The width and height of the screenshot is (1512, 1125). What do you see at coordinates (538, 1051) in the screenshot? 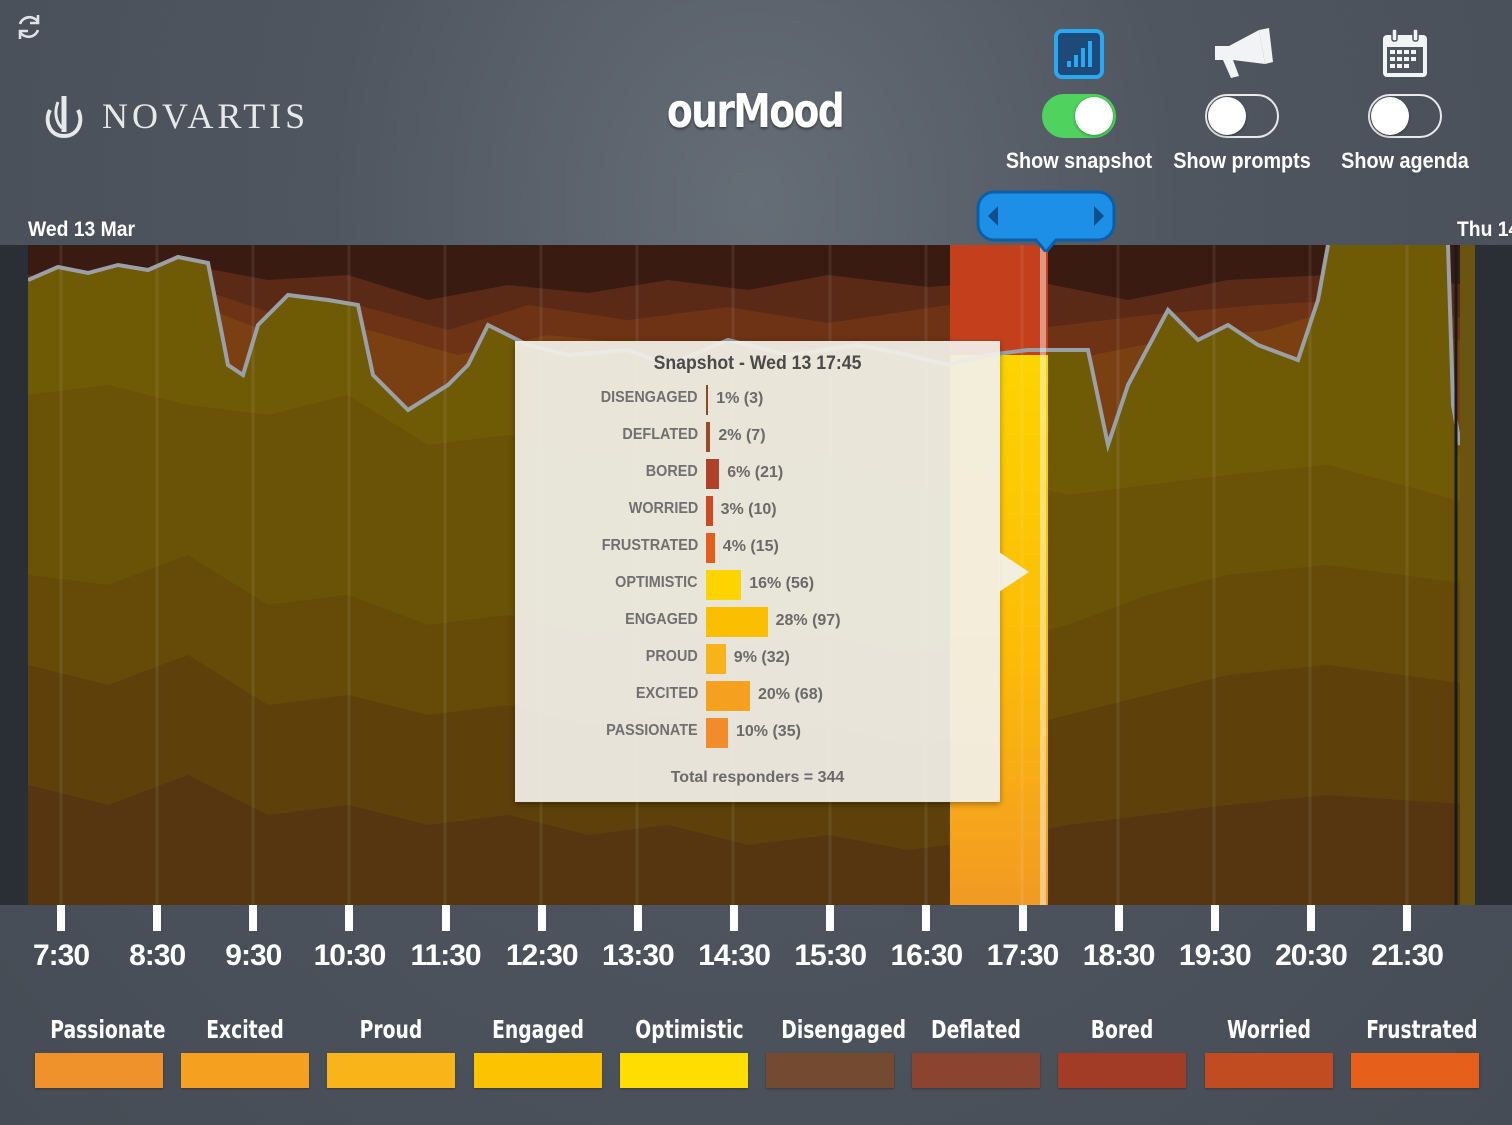
I see `legend-item: Engaged` at bounding box center [538, 1051].